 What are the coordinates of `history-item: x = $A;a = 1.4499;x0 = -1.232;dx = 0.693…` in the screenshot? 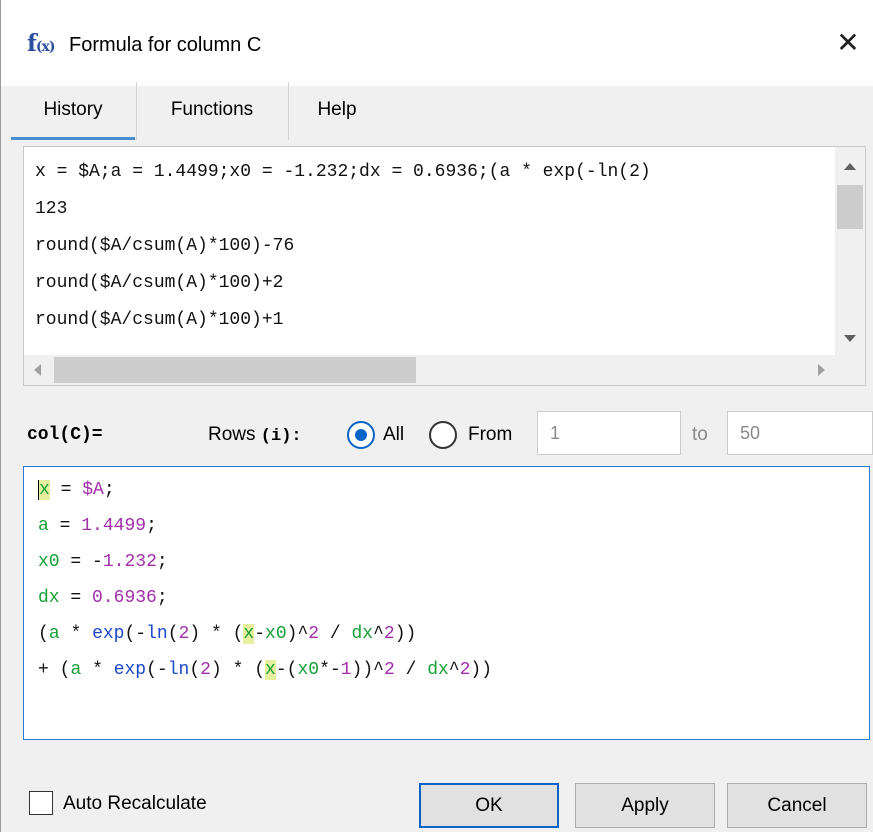 It's located at (343, 172).